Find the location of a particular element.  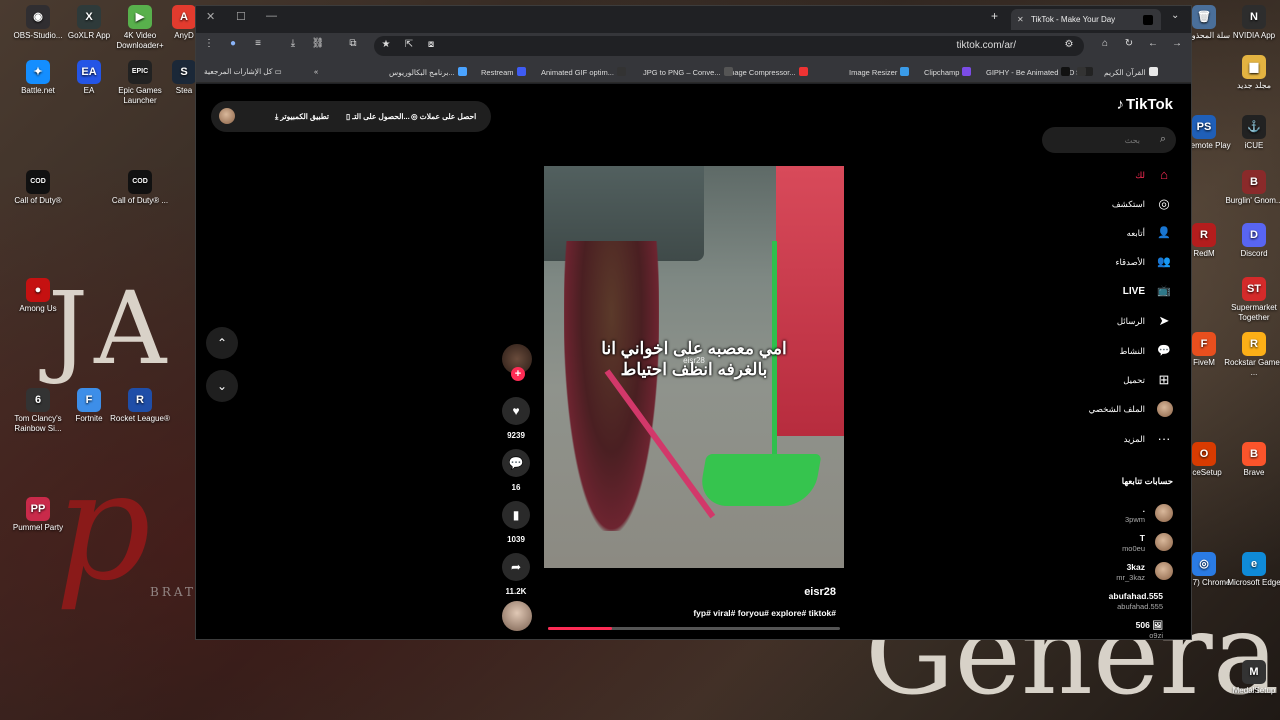

app-icon: ▆ is located at coordinates (1254, 67).